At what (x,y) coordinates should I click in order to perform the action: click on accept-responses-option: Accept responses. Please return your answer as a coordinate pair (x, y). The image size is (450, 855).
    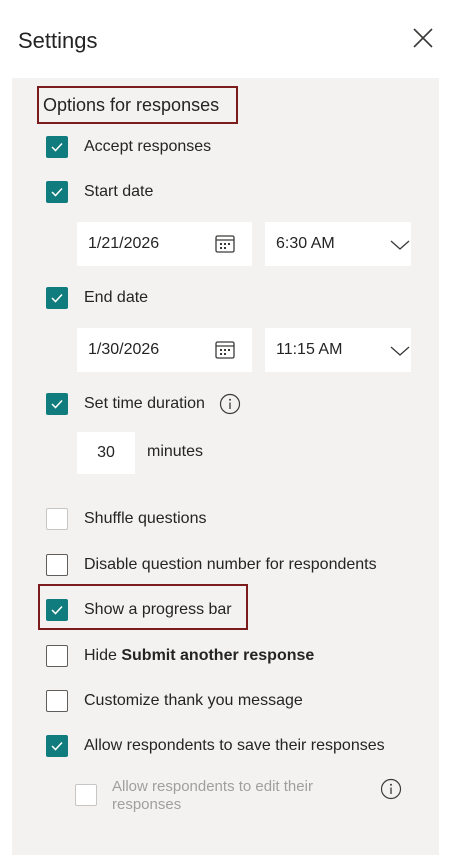
    Looking at the image, I should click on (128, 147).